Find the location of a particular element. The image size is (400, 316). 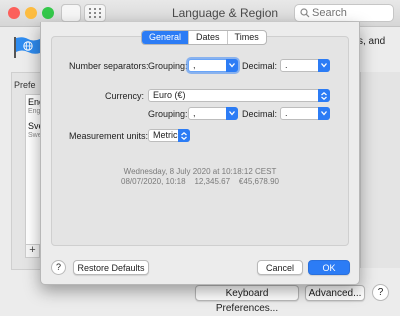

show-all-button is located at coordinates (95, 13).